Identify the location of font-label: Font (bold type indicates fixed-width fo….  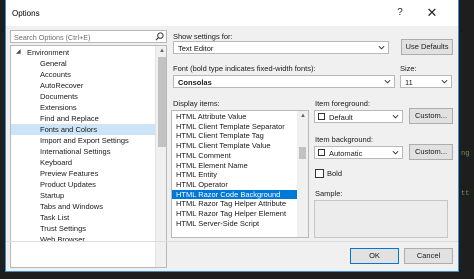
(244, 68).